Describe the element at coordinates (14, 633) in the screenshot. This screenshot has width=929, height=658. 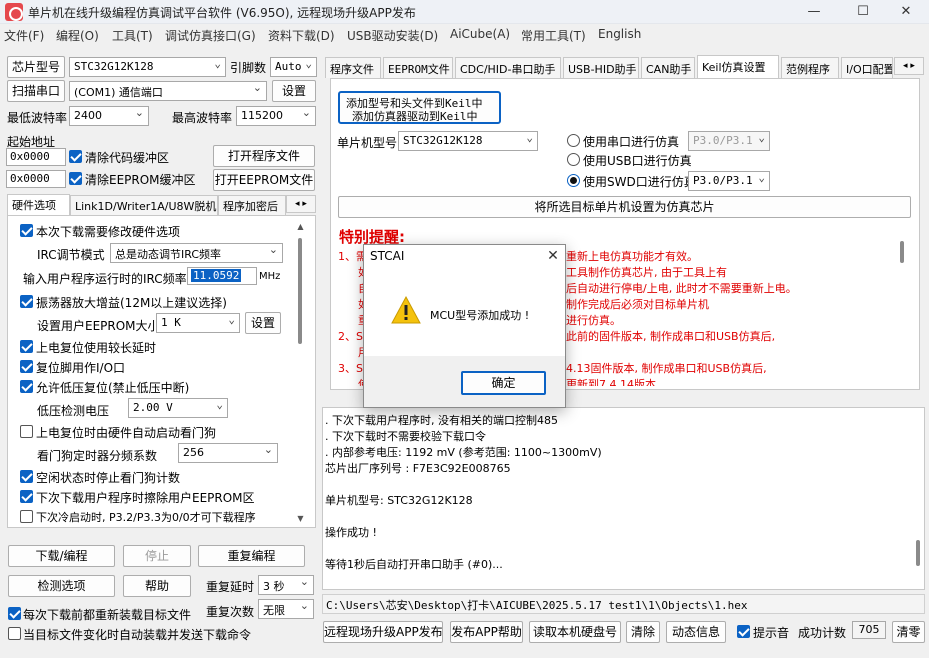
I see `auto-send-checkbox` at that location.